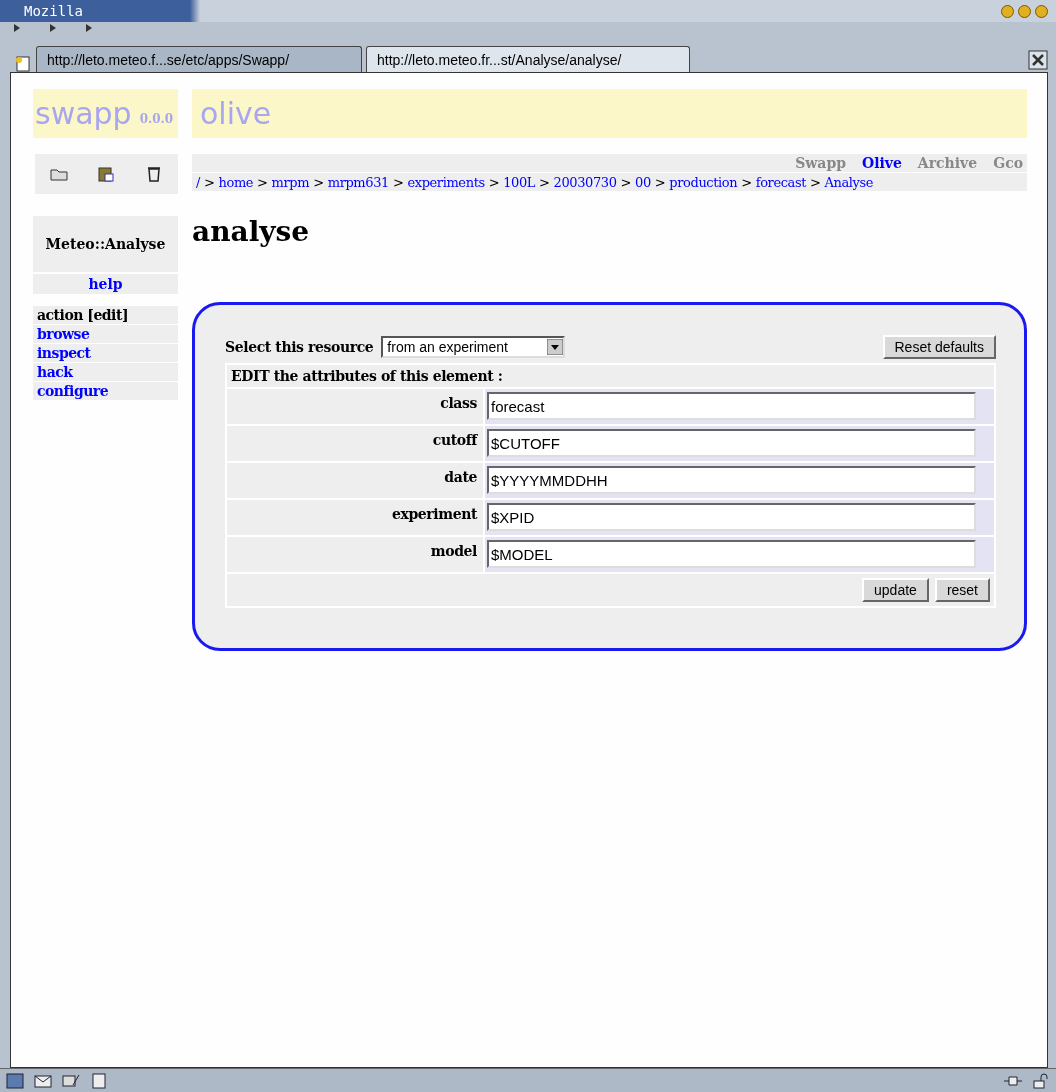 The width and height of the screenshot is (1056, 1092). Describe the element at coordinates (71, 1080) in the screenshot. I see `composer-icon` at that location.